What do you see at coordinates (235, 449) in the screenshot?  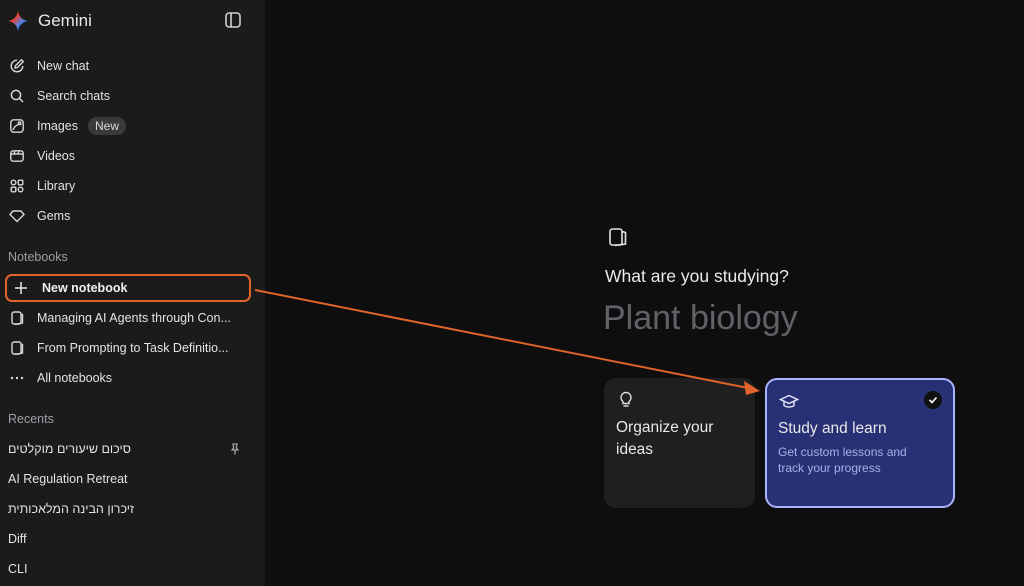 I see `pin-icon` at bounding box center [235, 449].